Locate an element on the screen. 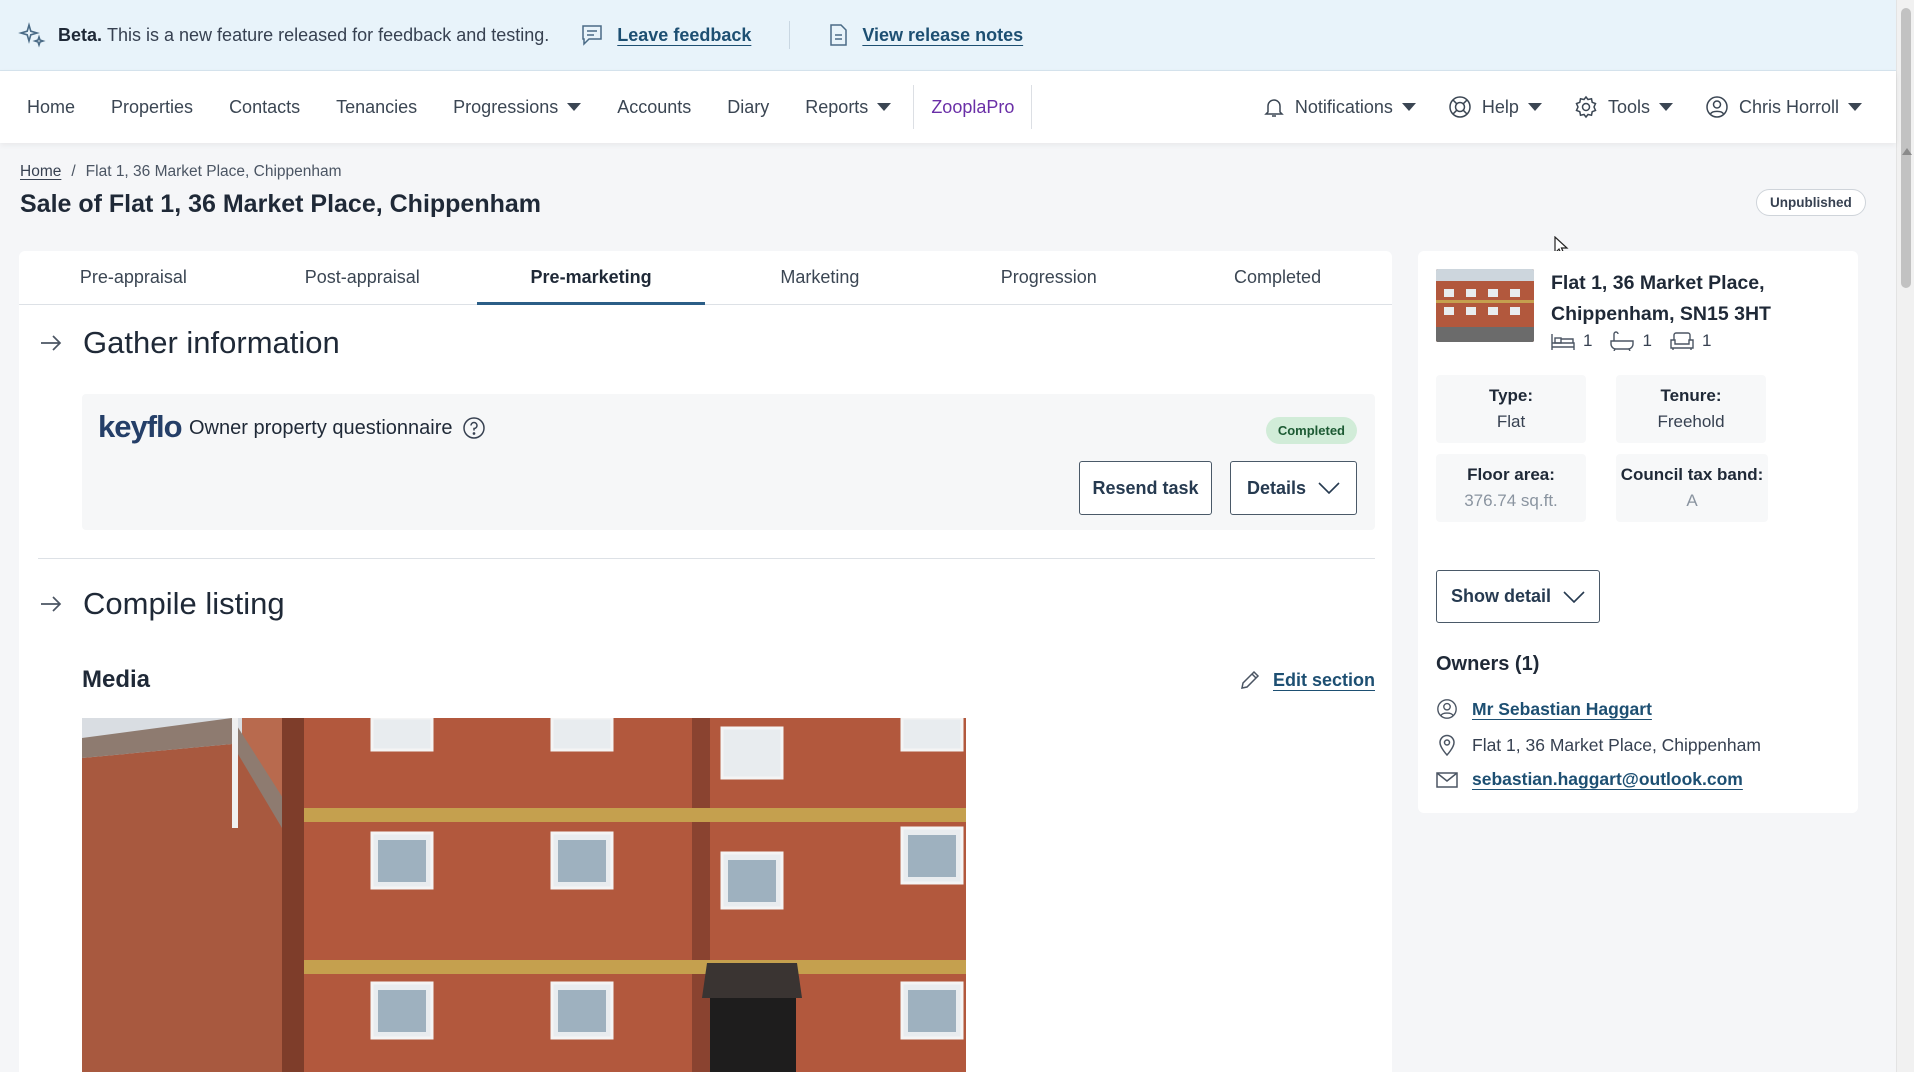 The width and height of the screenshot is (1914, 1072). owner-name-row: Mr Sebastian Haggart is located at coordinates (1544, 709).